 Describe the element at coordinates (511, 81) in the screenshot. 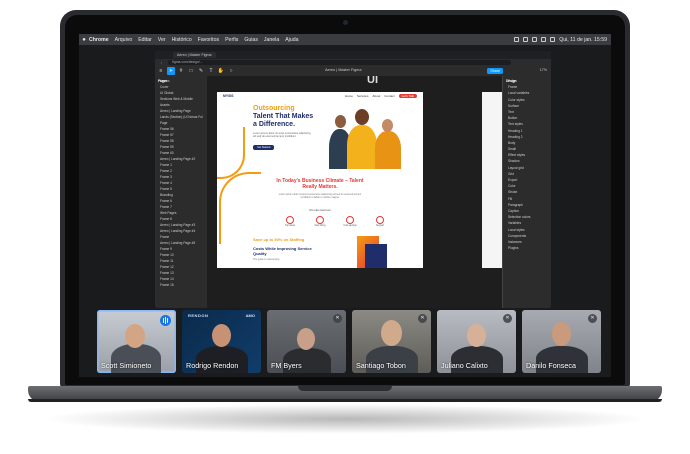

I see `properties-header: Design` at that location.